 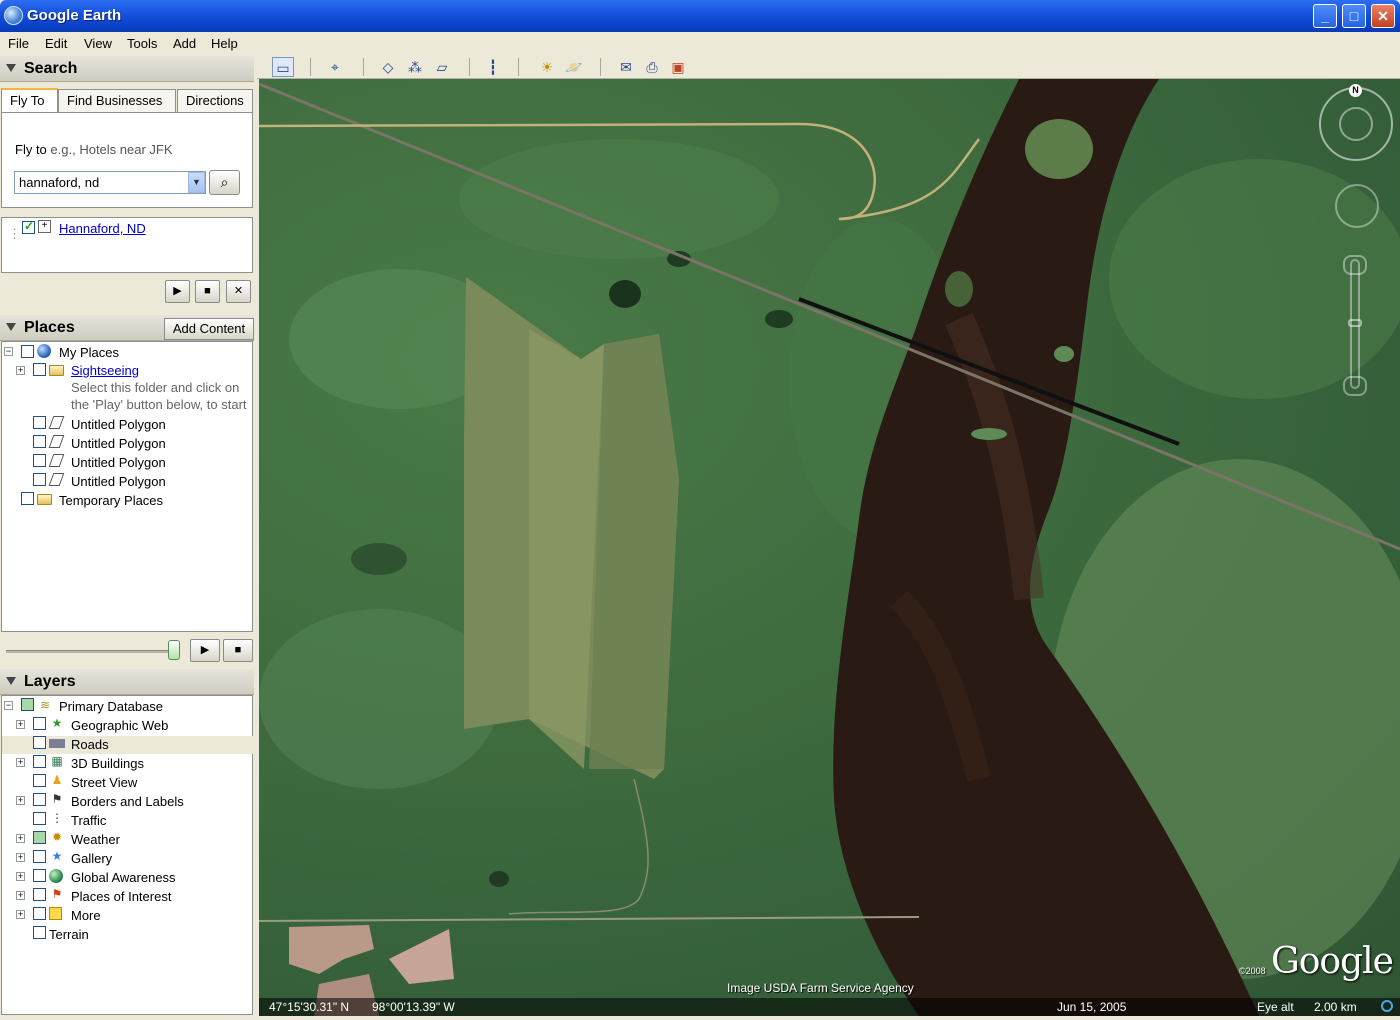 I want to click on layer-places-of-interest: Places of Interest, so click(x=121, y=896).